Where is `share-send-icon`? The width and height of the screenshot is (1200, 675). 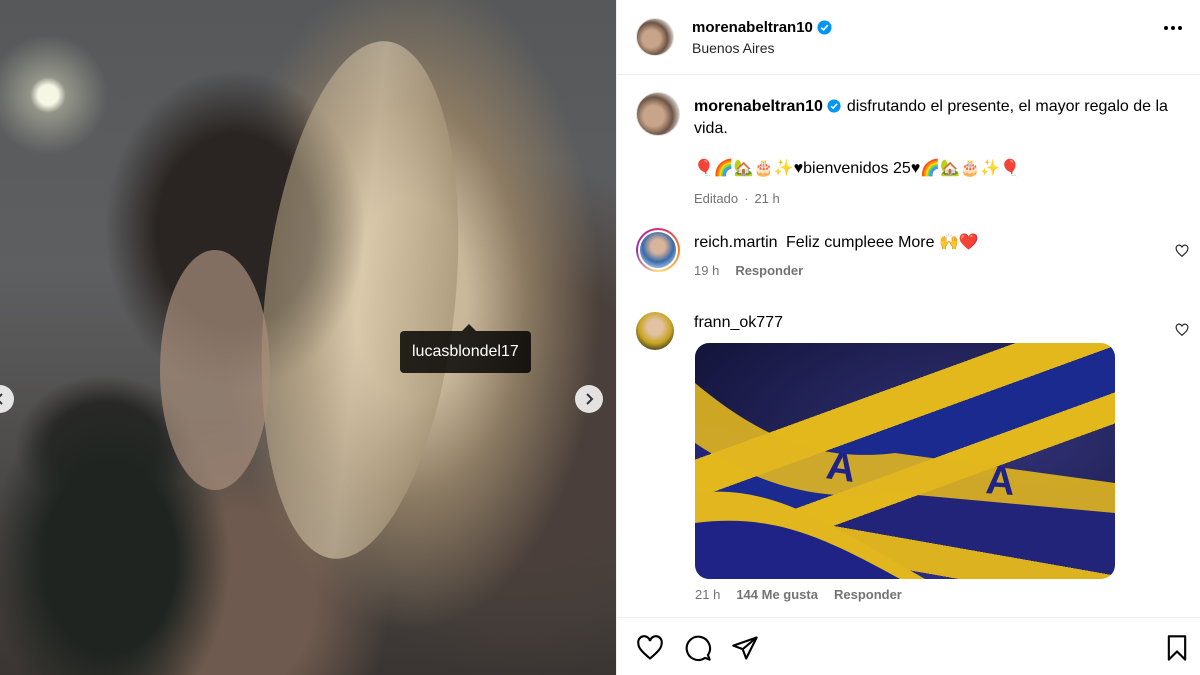 share-send-icon is located at coordinates (745, 648).